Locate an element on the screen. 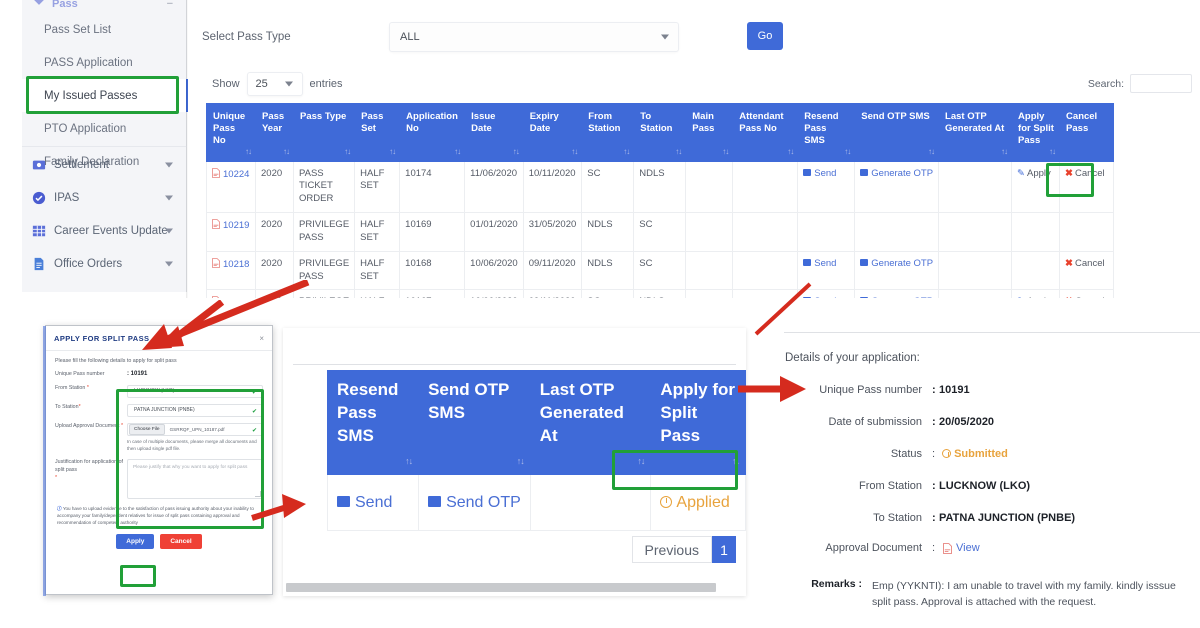  sidebar-item-my-issued-passes: My Issued Passes is located at coordinates (104, 95).